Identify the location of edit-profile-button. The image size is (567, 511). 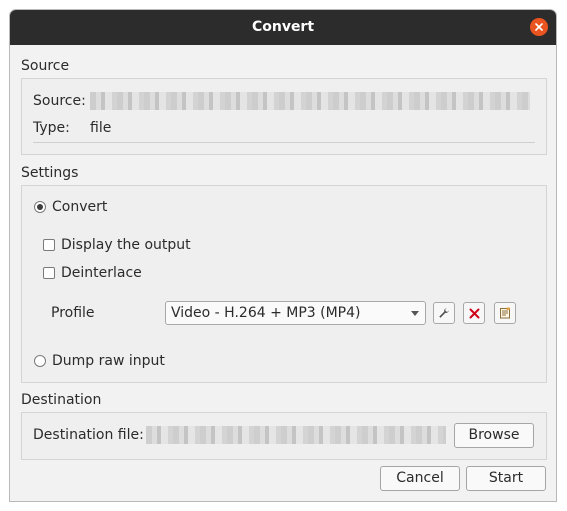
(444, 313).